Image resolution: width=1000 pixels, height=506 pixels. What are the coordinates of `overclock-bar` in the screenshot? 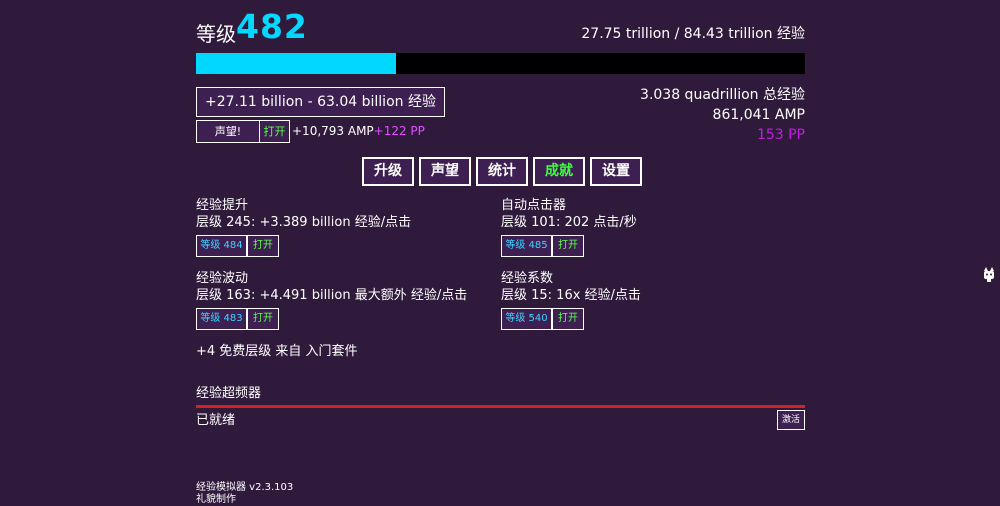 It's located at (500, 406).